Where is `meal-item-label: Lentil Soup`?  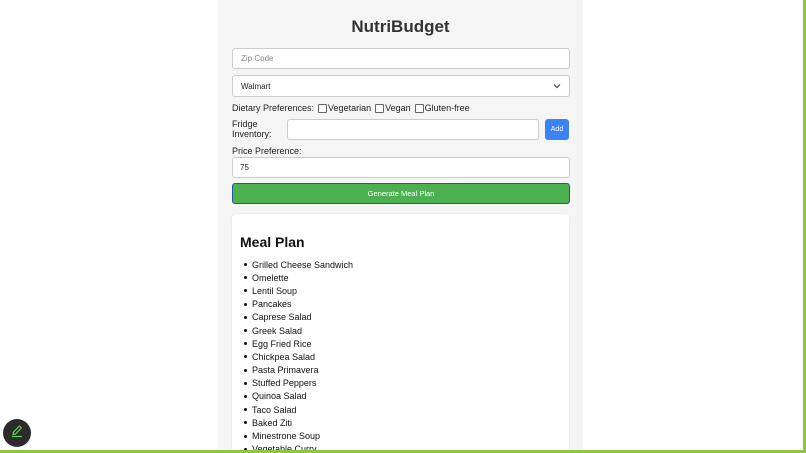
meal-item-label: Lentil Soup is located at coordinates (275, 290).